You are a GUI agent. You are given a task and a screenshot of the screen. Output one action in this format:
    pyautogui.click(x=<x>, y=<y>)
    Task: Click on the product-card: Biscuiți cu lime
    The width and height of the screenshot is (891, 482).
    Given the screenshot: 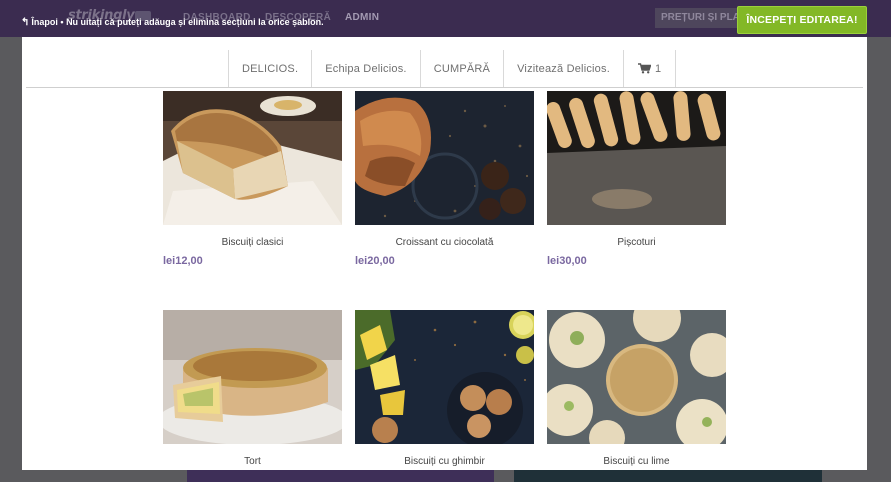 What is the action you would take?
    pyautogui.click(x=636, y=388)
    